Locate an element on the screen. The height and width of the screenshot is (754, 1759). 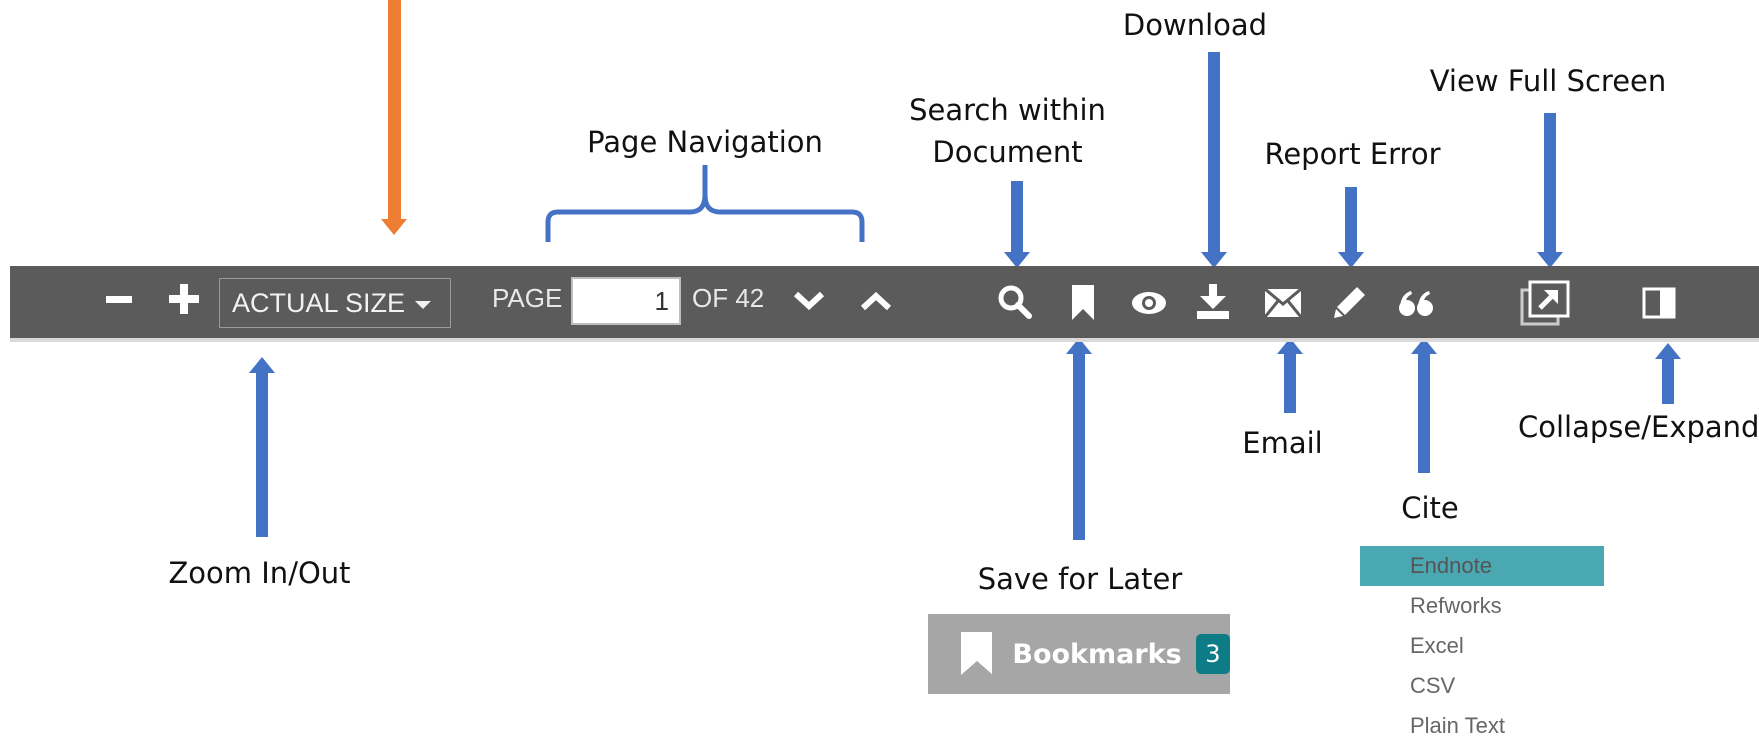
label-report-error: Report Error is located at coordinates (1352, 154).